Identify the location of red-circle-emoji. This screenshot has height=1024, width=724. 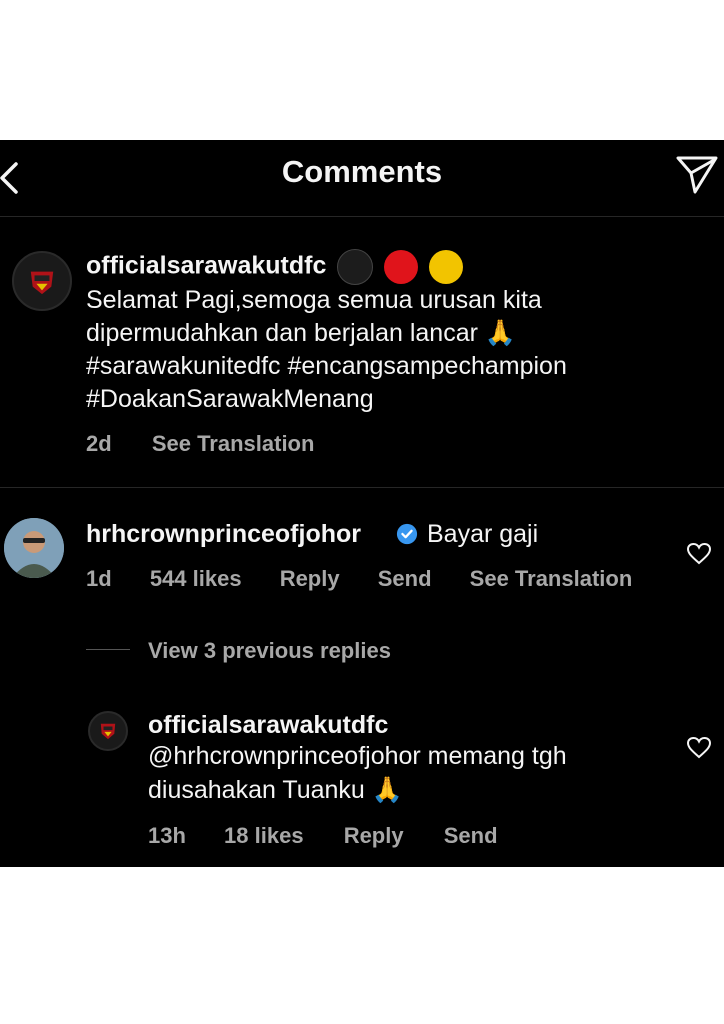
(401, 267).